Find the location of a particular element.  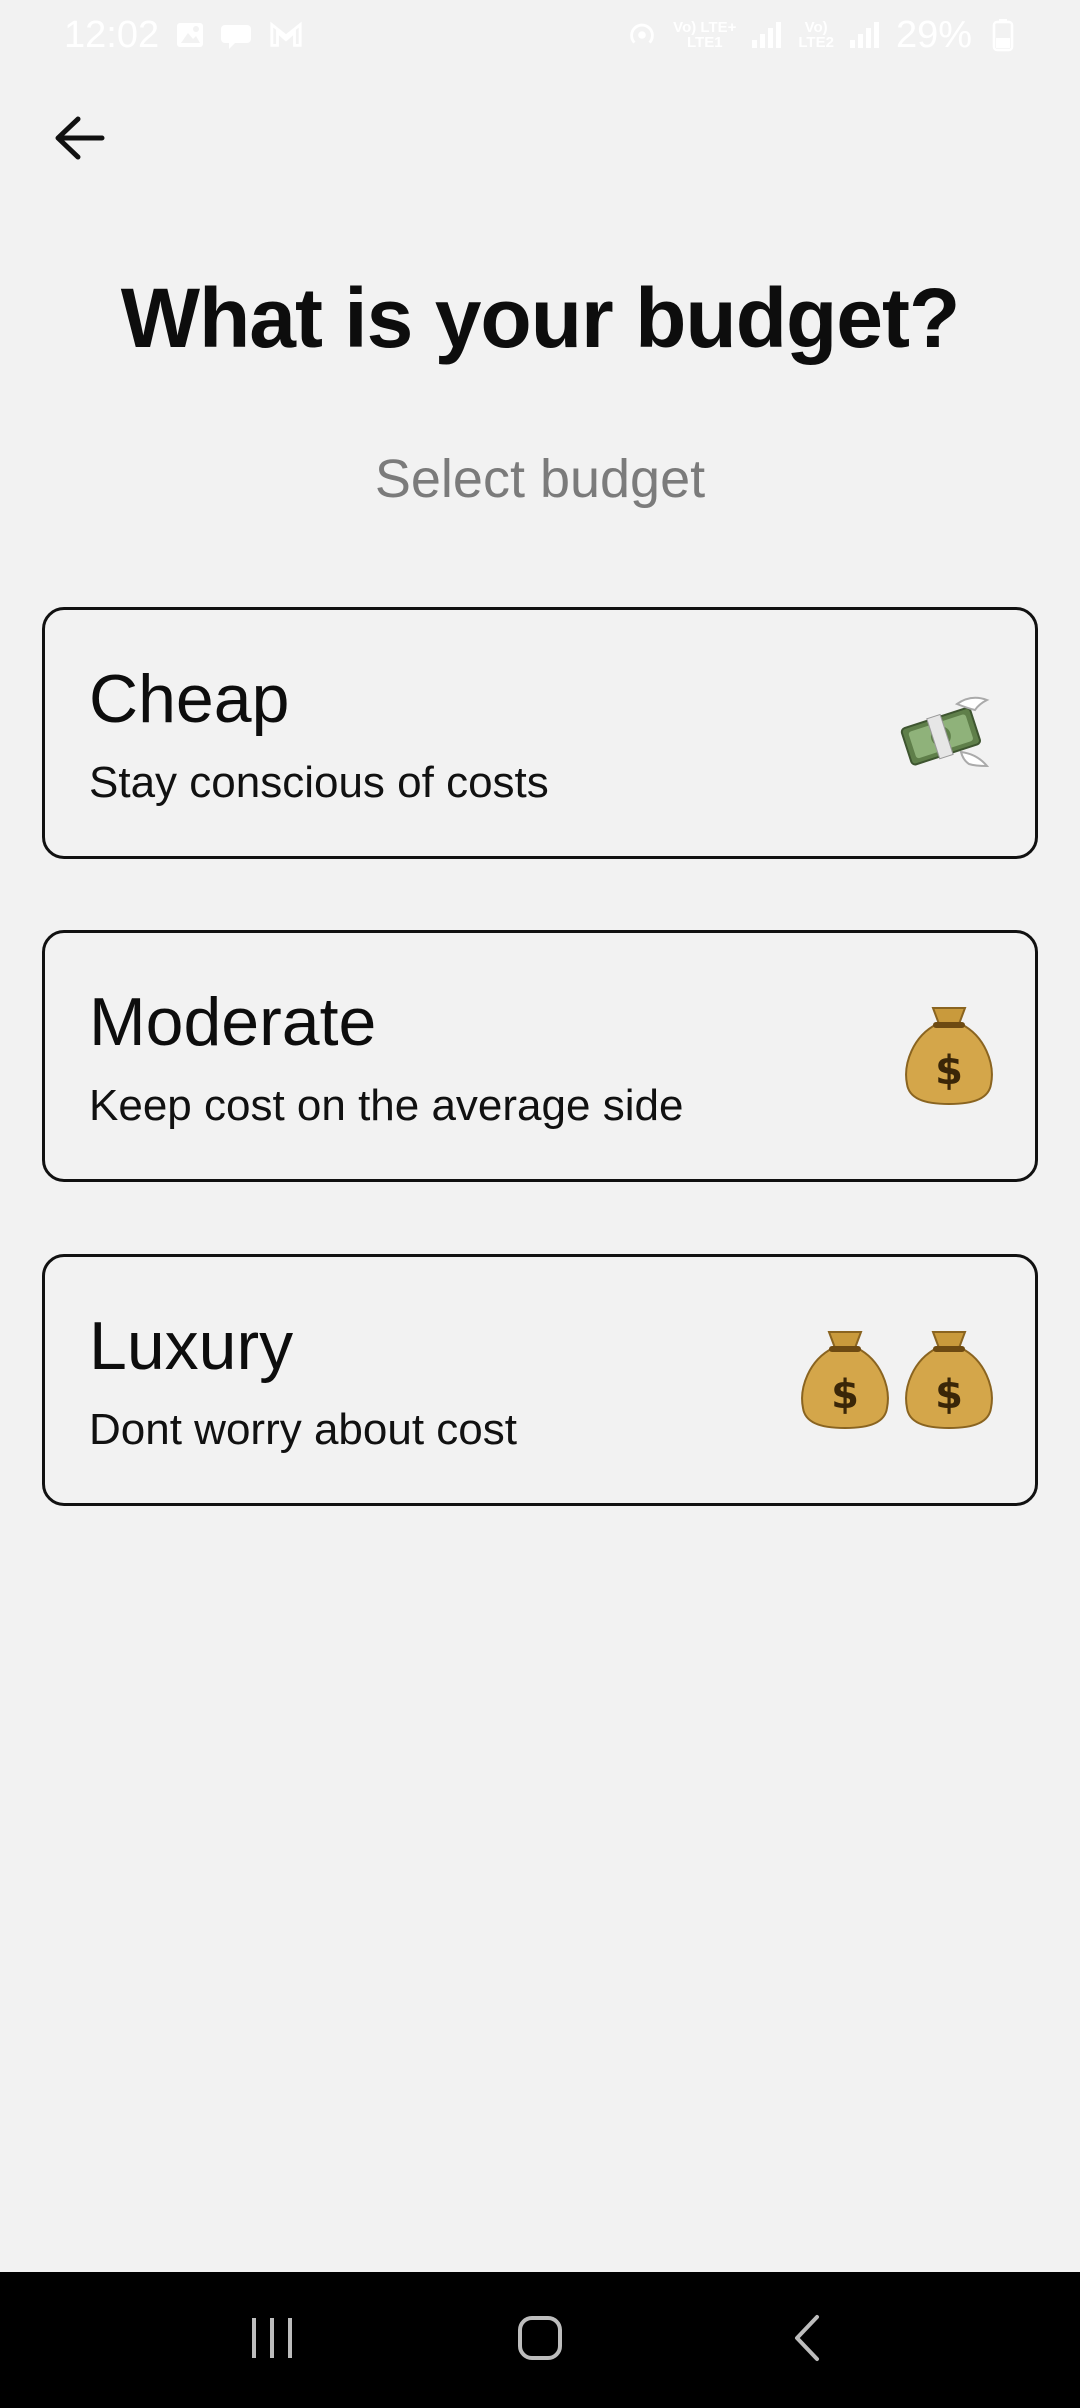

network-label-1: Vo) LTE+ LTE1 is located at coordinates (705, 35).